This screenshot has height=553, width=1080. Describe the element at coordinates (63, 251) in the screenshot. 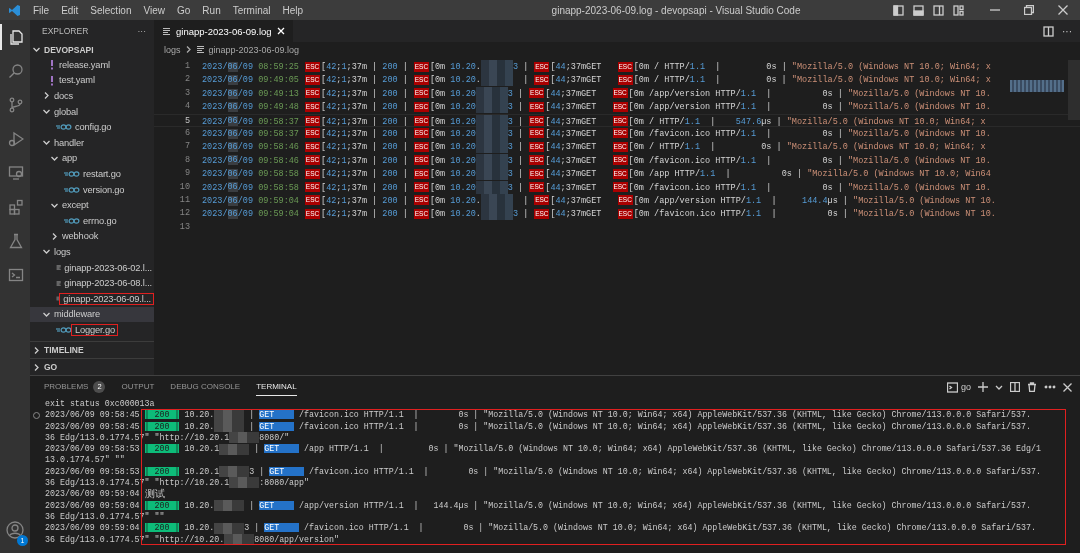

I see `tree-item: logs` at that location.